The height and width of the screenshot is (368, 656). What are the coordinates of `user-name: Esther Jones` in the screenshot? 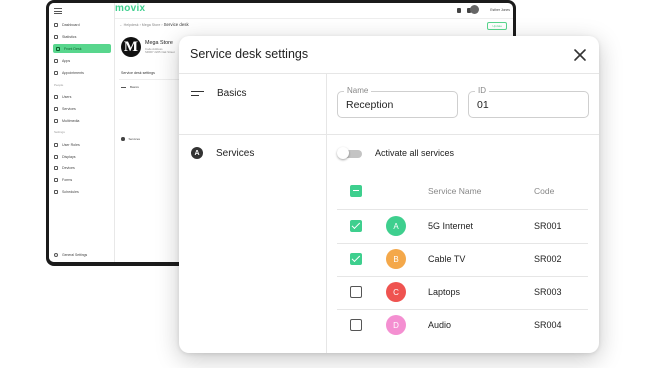 It's located at (500, 10).